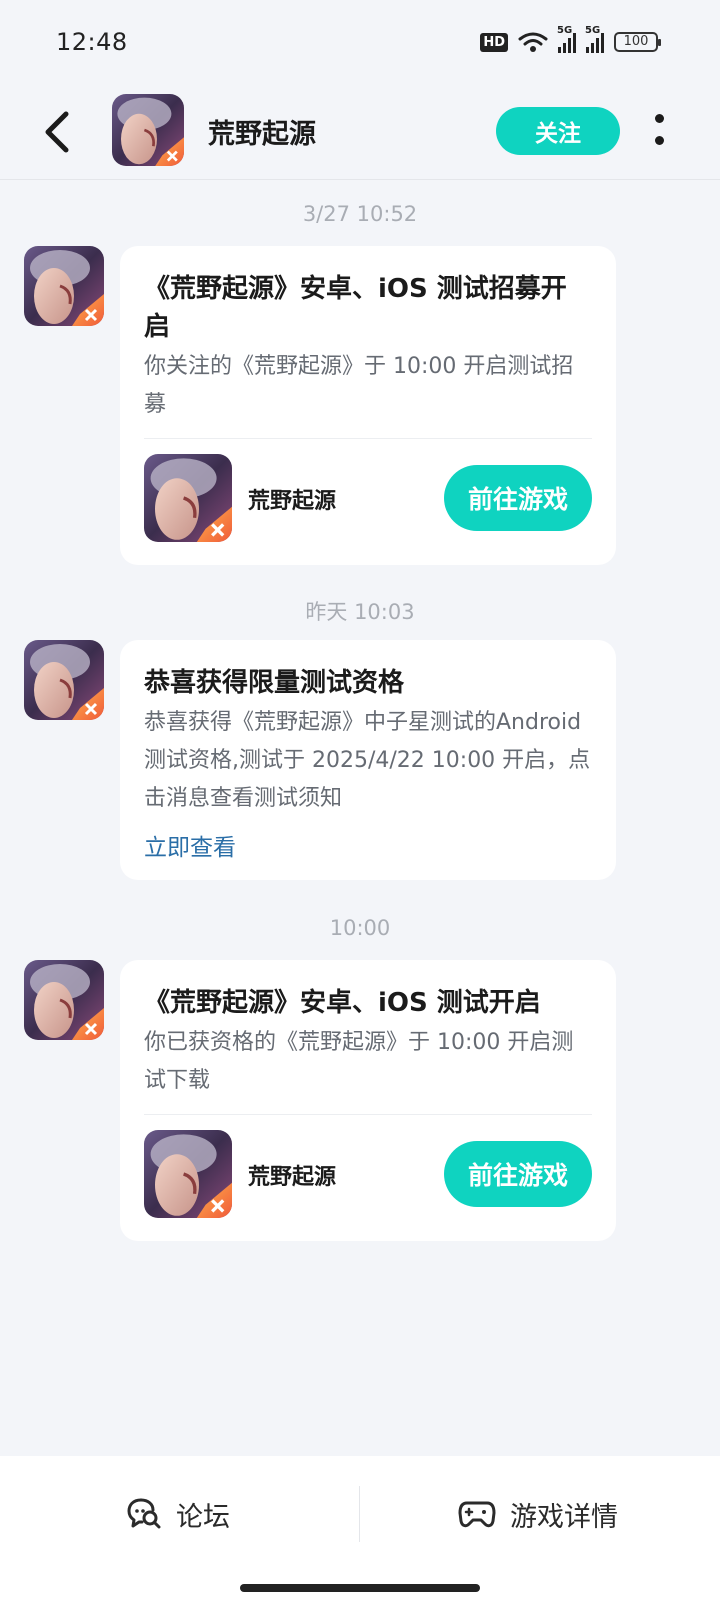  What do you see at coordinates (359, 1061) in the screenshot?
I see `message-body: 你已获资格的《荒野起源》于 10:00 开启测试下载` at bounding box center [359, 1061].